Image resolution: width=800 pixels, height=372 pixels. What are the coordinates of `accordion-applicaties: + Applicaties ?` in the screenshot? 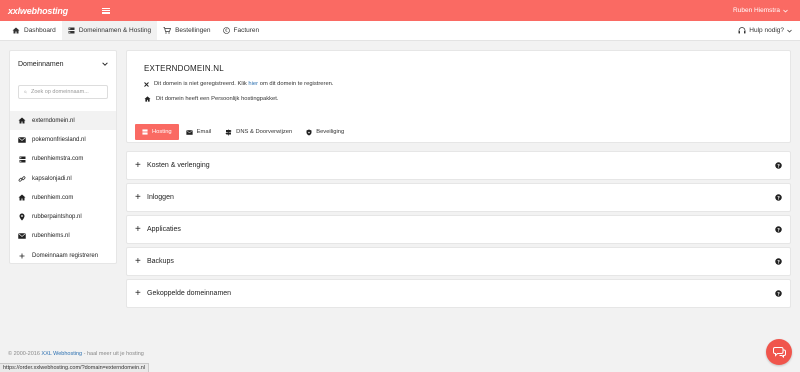 It's located at (458, 229).